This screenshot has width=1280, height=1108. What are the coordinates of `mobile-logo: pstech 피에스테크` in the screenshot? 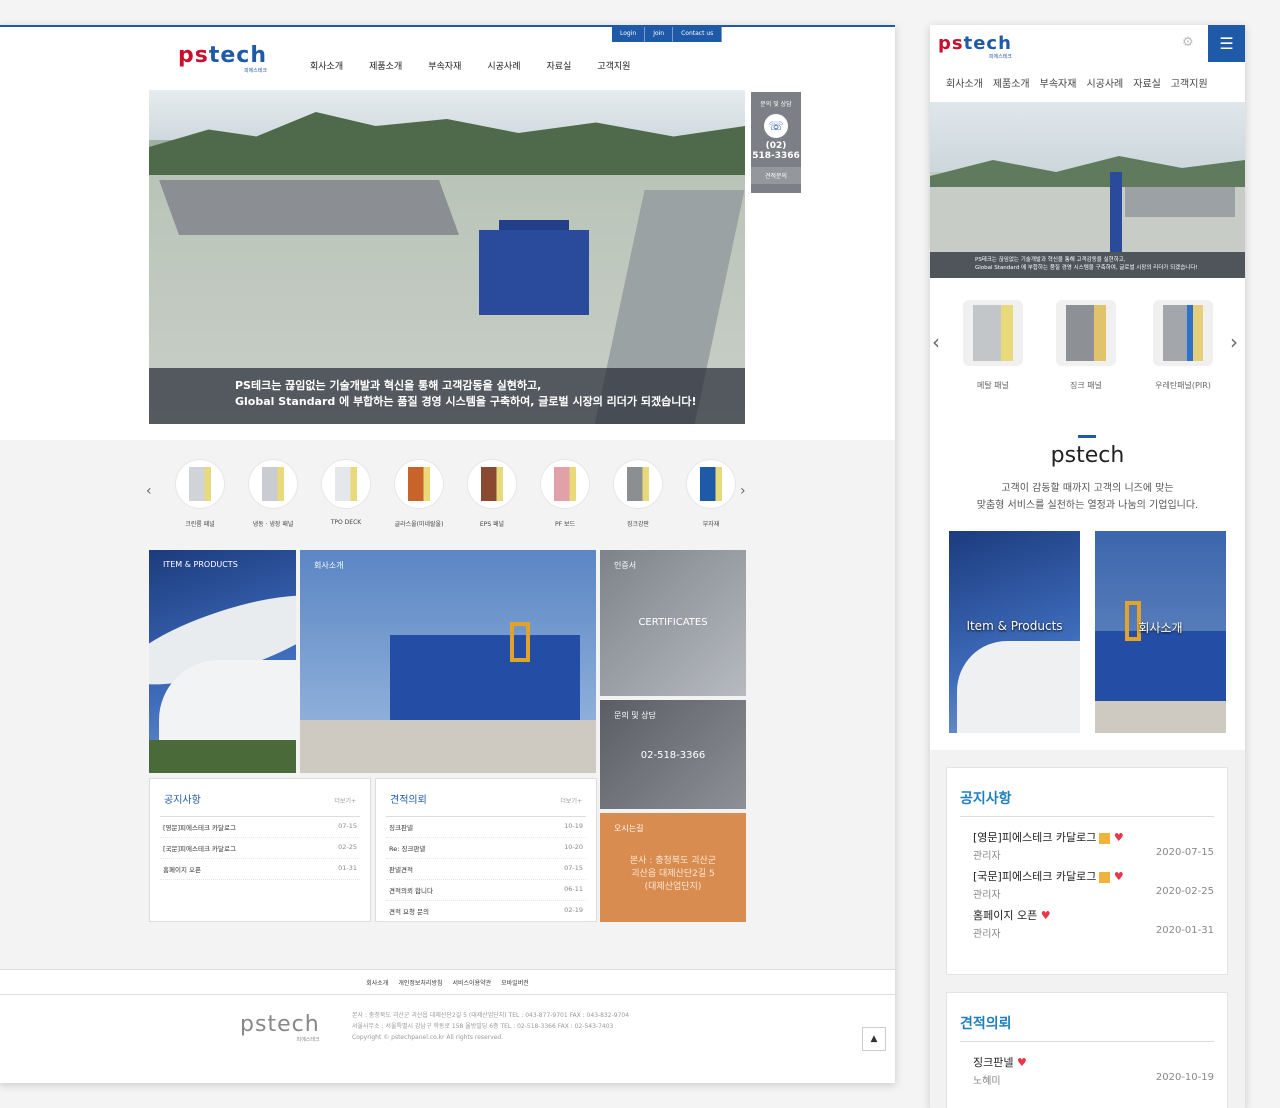 It's located at (975, 46).